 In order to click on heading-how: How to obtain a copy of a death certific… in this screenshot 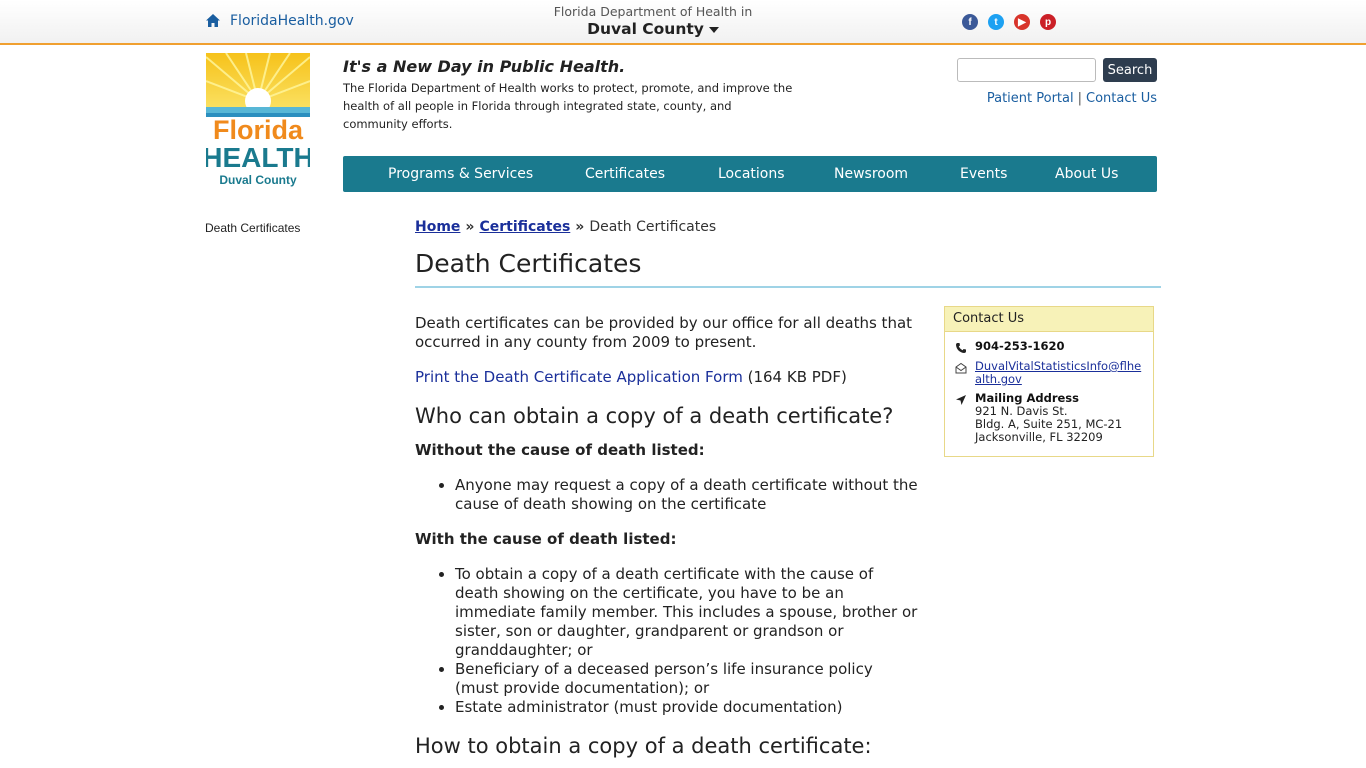, I will do `click(643, 746)`.